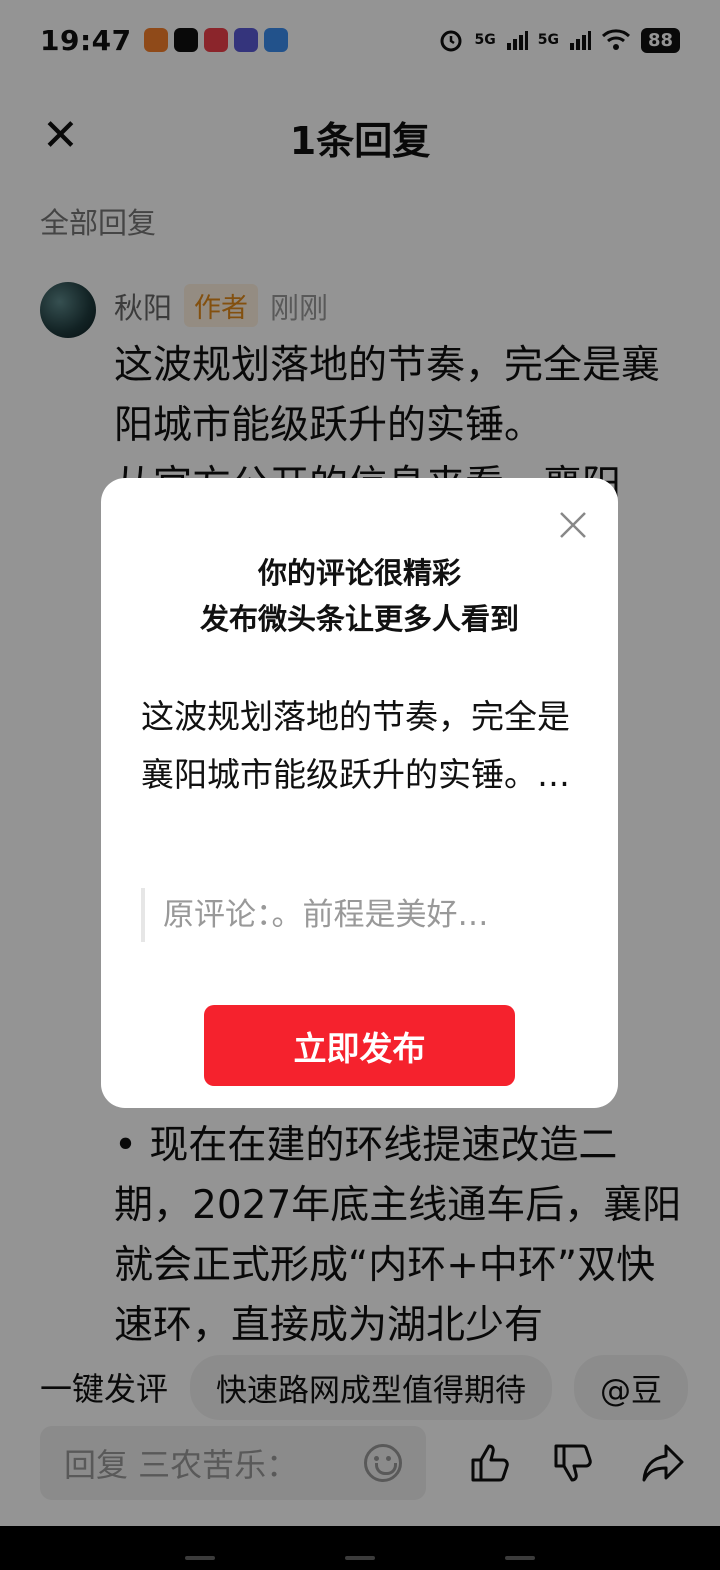  Describe the element at coordinates (359, 596) in the screenshot. I see `dialog-heading: 你的评论很精彩 发布微头条让更多人看到` at that location.